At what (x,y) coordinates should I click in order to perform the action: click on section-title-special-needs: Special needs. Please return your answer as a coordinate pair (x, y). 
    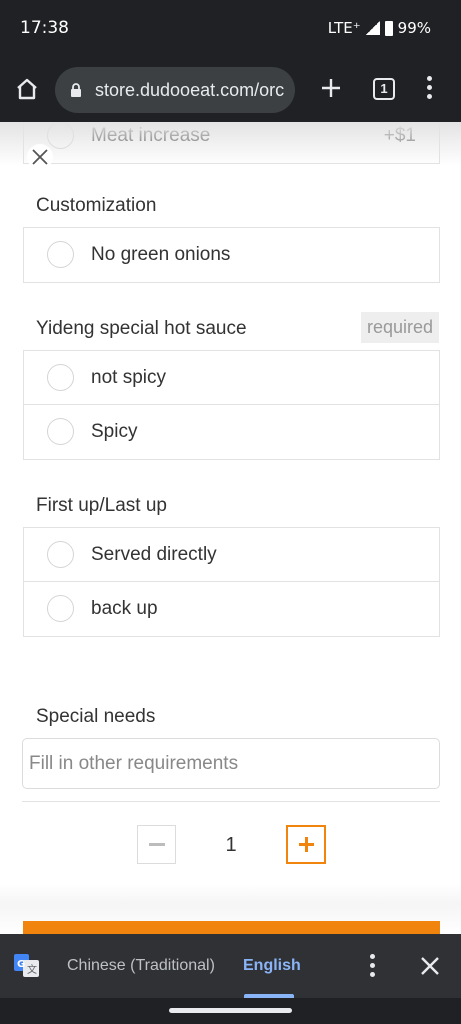
    Looking at the image, I should click on (96, 716).